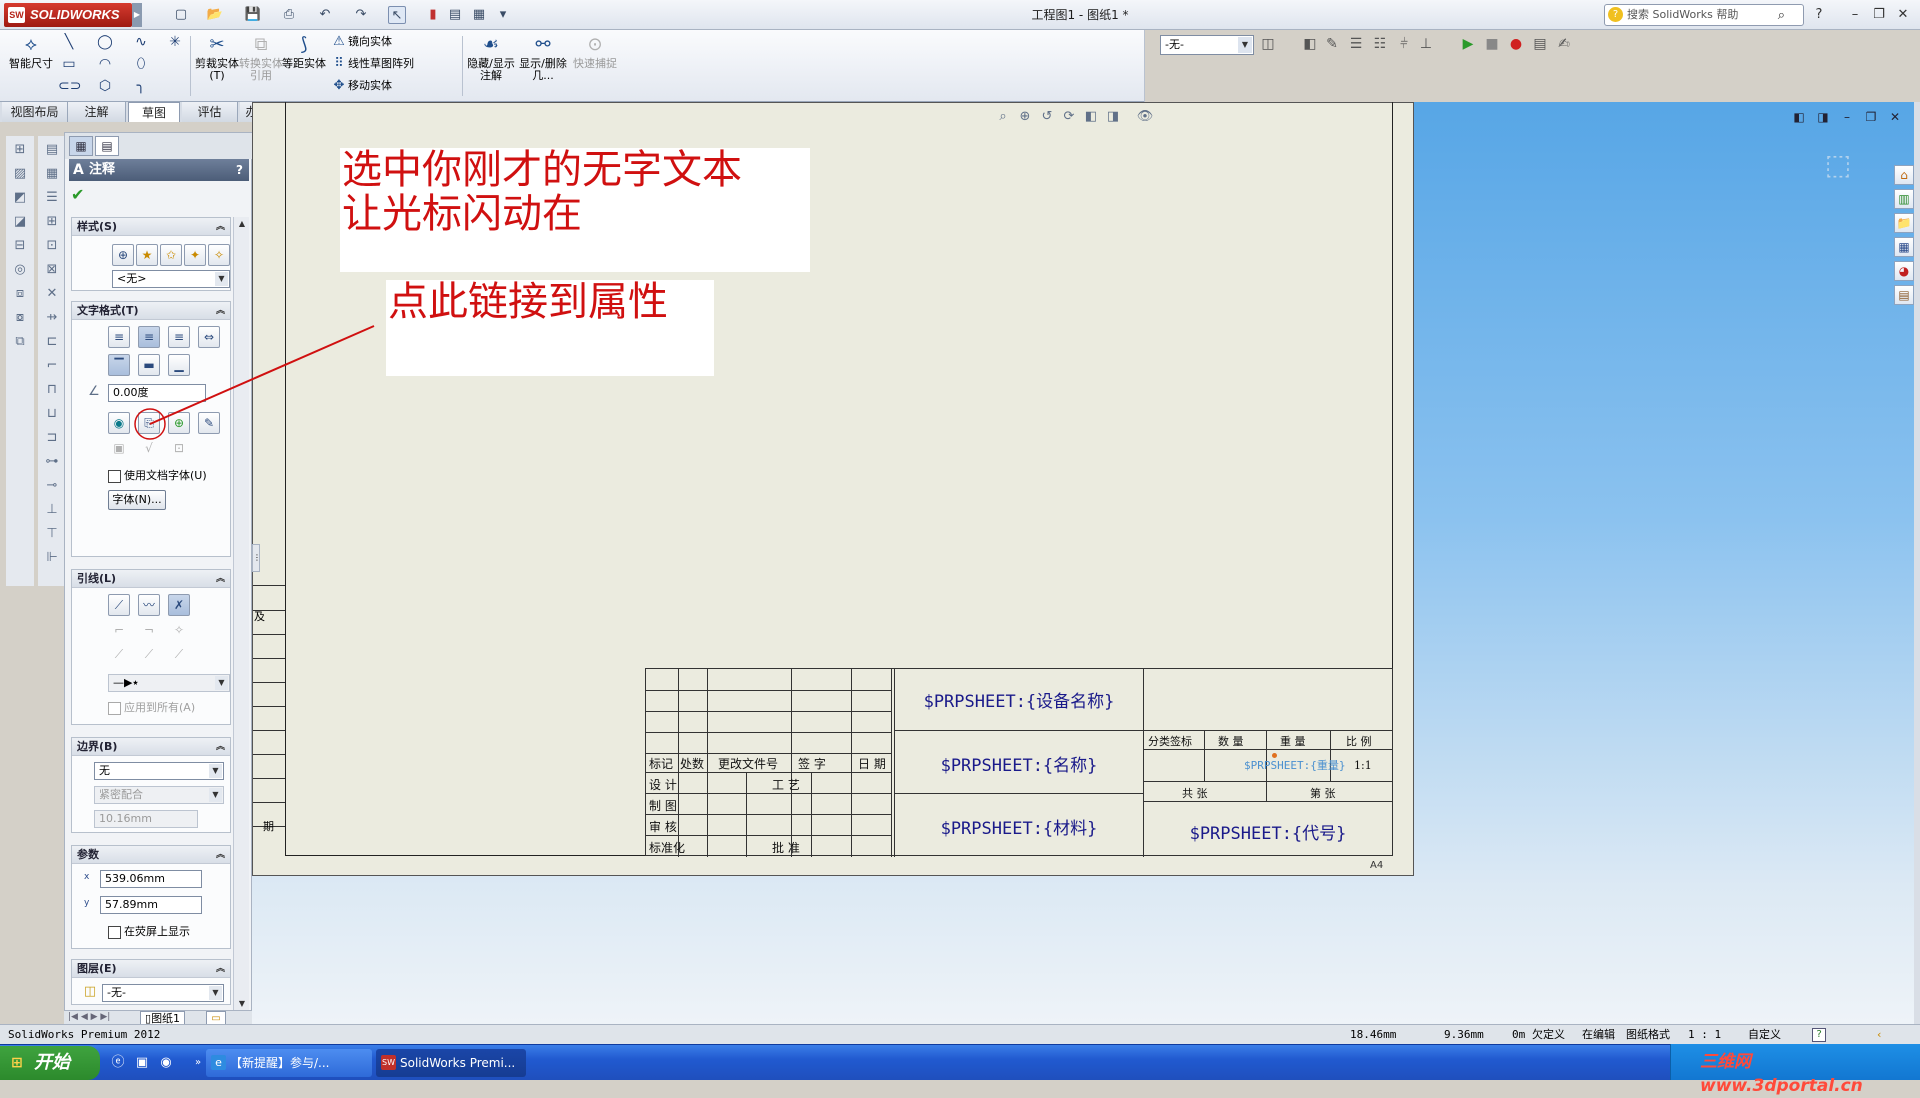  Describe the element at coordinates (361, 86) in the screenshot. I see `move-entities-button: ✥ 移动实体` at that location.